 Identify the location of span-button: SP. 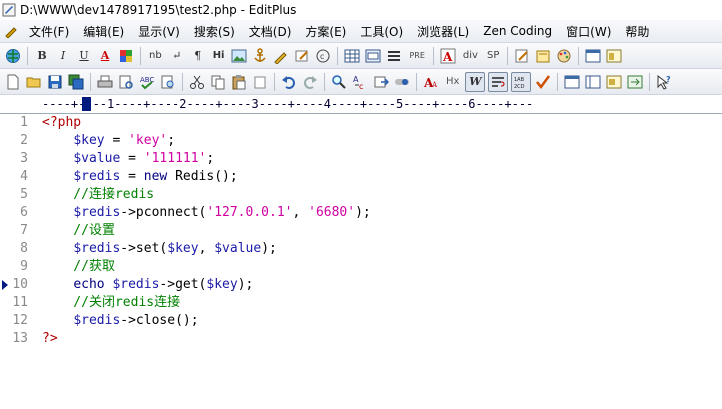
(493, 56).